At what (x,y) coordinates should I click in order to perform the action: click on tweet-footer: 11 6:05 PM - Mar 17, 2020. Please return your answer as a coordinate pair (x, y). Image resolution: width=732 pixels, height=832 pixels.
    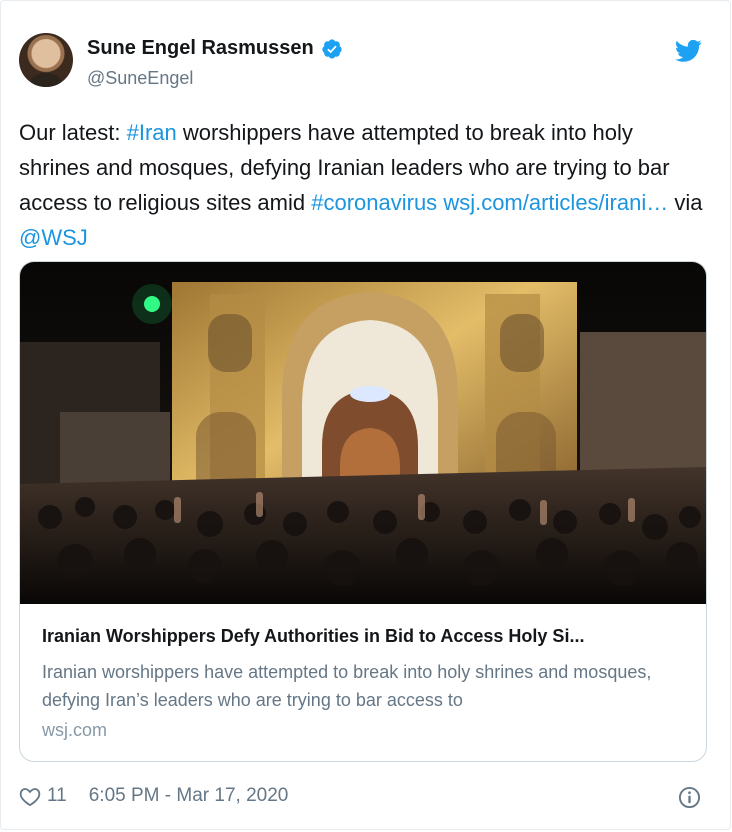
    Looking at the image, I should click on (153, 796).